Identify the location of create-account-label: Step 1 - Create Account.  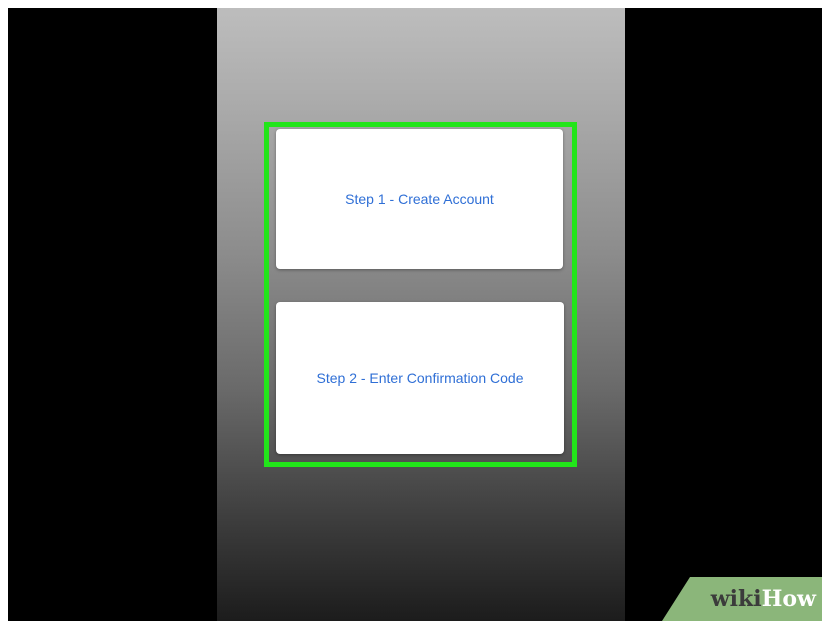
(419, 199).